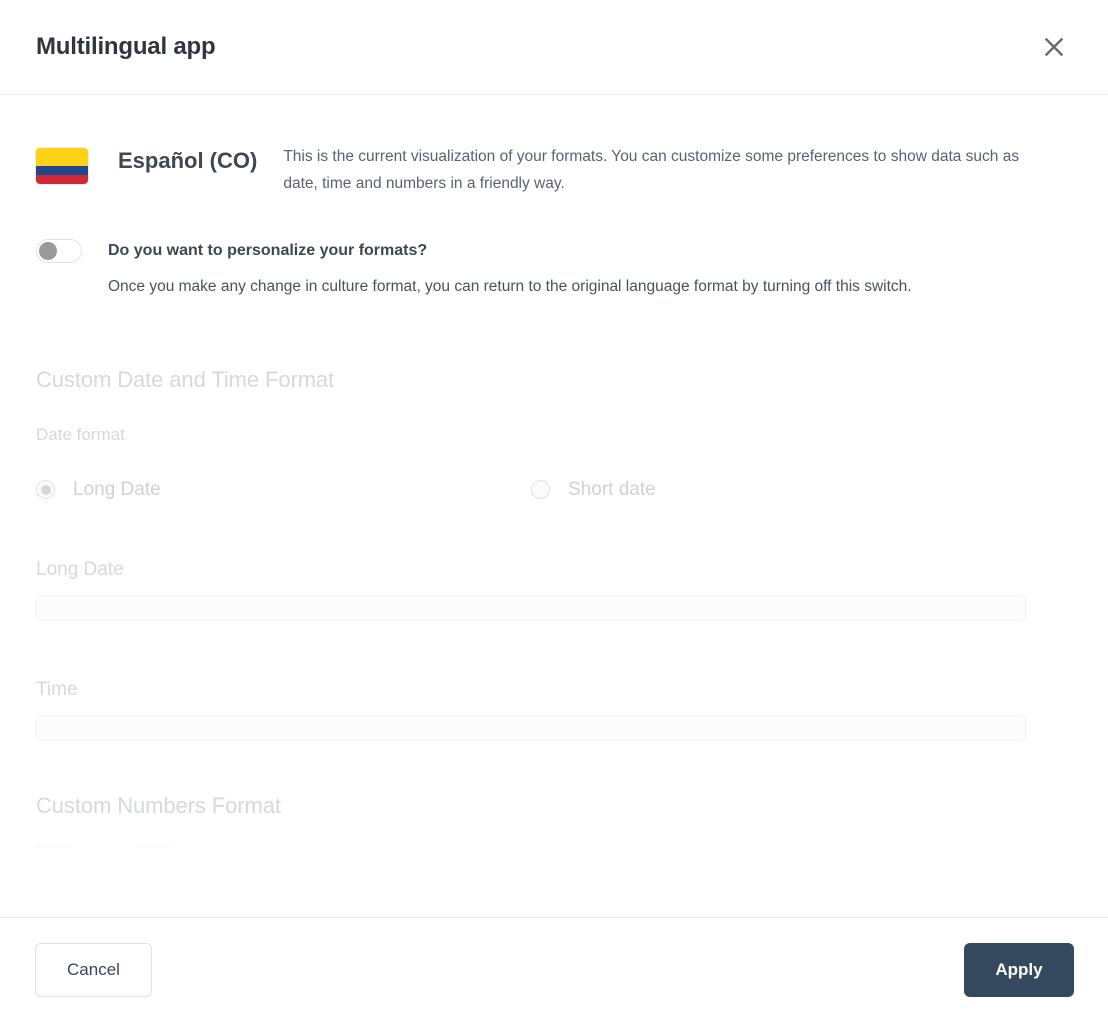 This screenshot has height=1021, width=1108. I want to click on toggle-knob, so click(48, 251).